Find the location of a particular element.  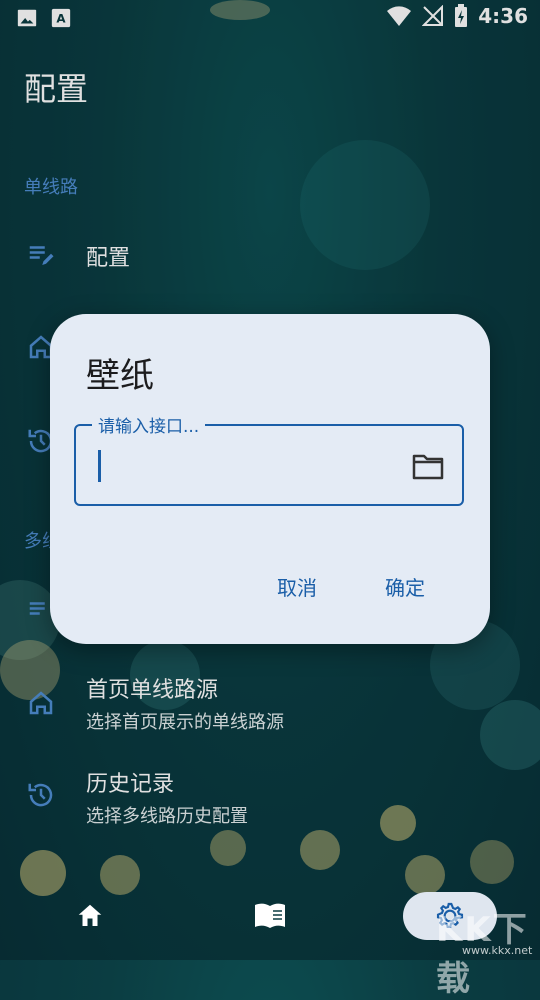

dialog-title: 壁纸 is located at coordinates (120, 376).